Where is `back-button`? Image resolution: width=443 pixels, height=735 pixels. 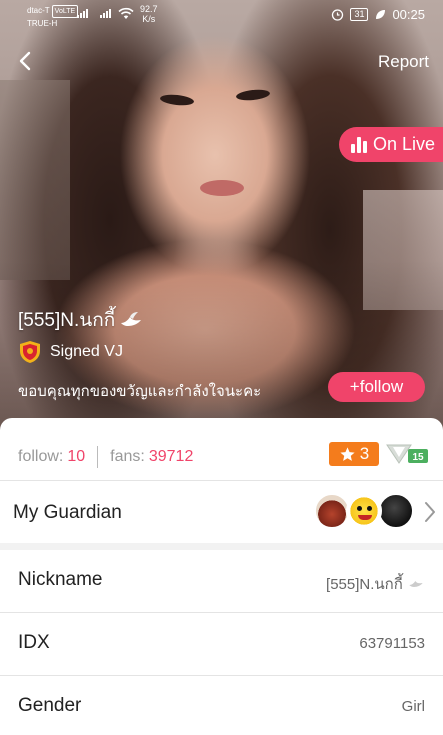
back-button is located at coordinates (25, 61).